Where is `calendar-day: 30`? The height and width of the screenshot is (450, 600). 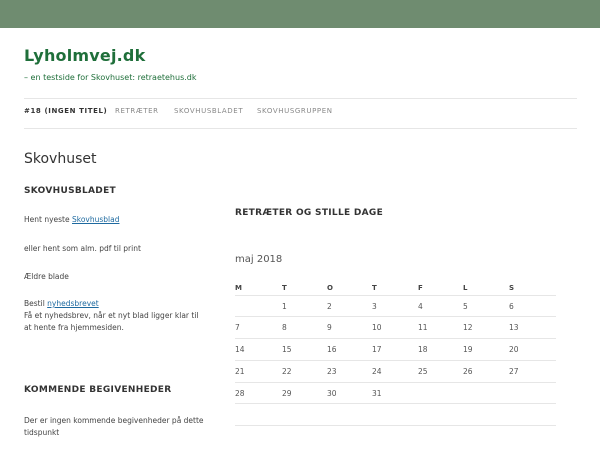
calendar-day: 30 is located at coordinates (332, 393).